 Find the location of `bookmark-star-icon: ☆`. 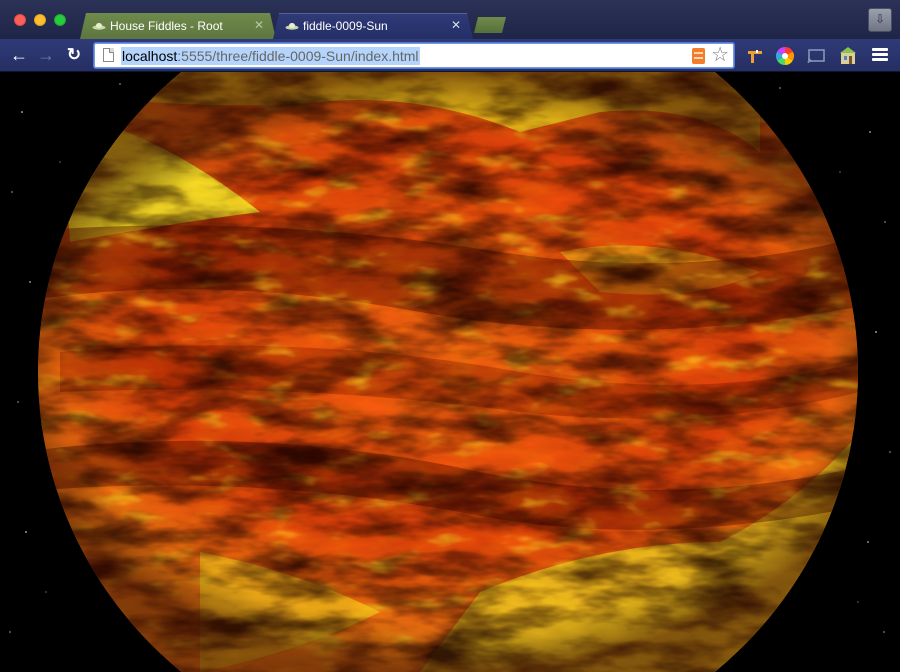

bookmark-star-icon: ☆ is located at coordinates (720, 55).